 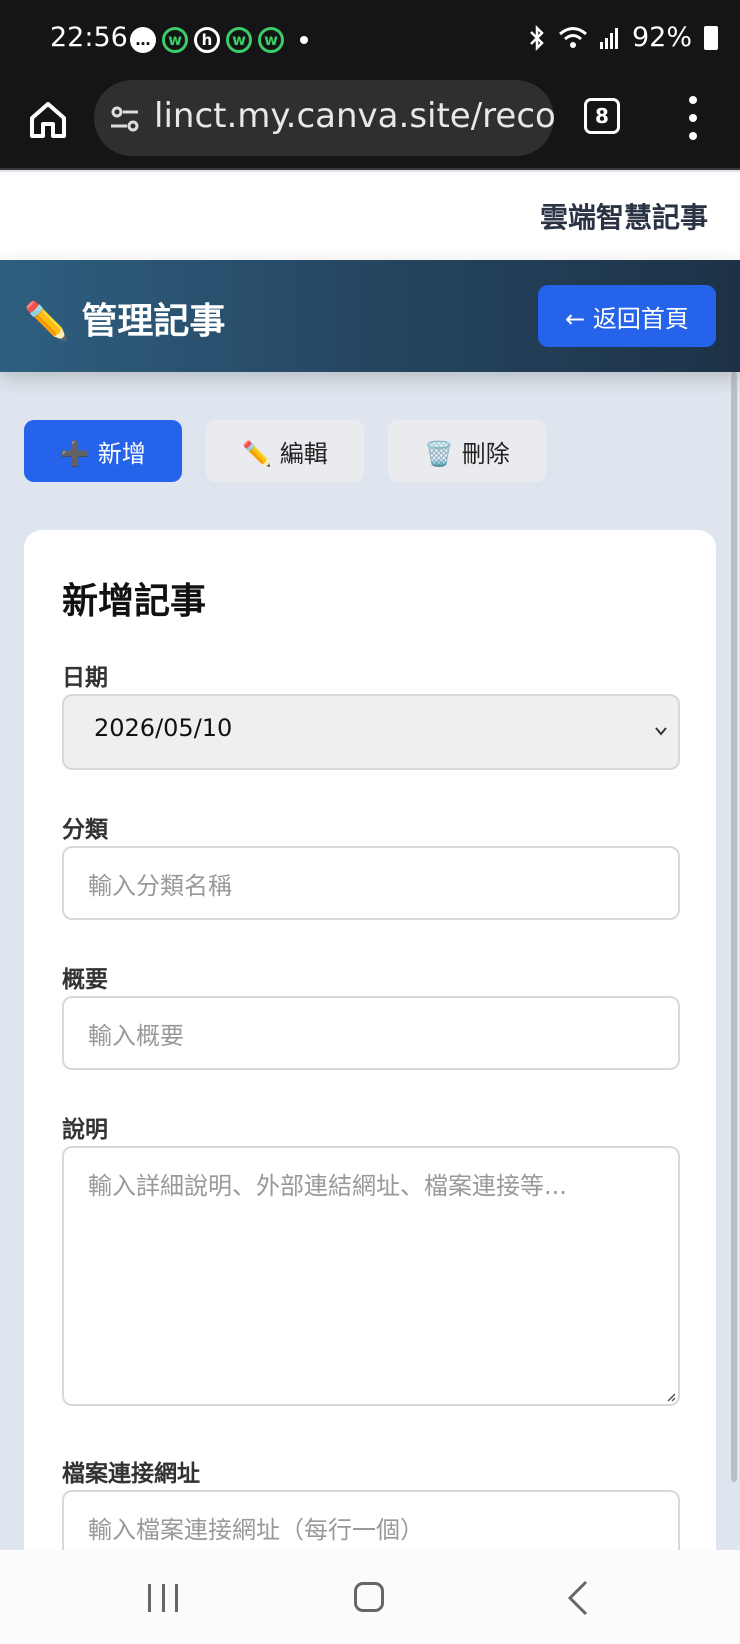 I want to click on site-brand: 雲端智慧記事, so click(x=624, y=216).